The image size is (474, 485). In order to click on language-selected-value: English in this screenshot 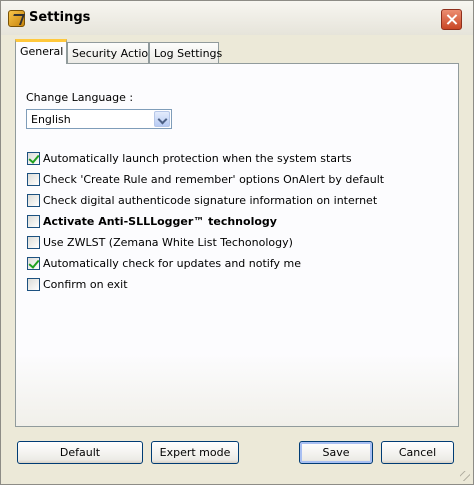, I will do `click(51, 119)`.